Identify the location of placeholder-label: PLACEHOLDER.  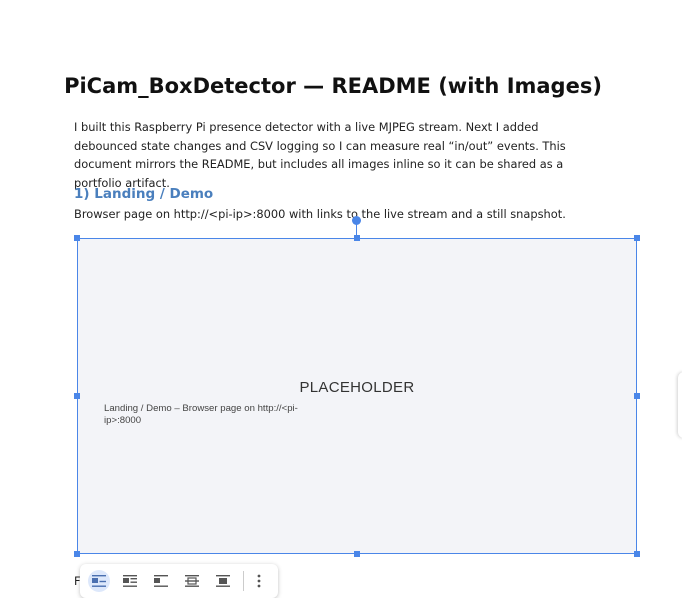
(357, 387).